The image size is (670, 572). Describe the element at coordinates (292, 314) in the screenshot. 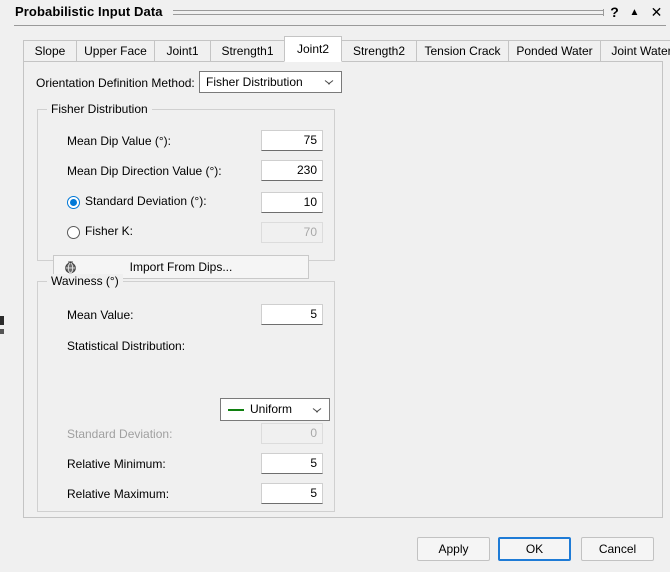

I see `waviness-mean-value-input: 5` at that location.